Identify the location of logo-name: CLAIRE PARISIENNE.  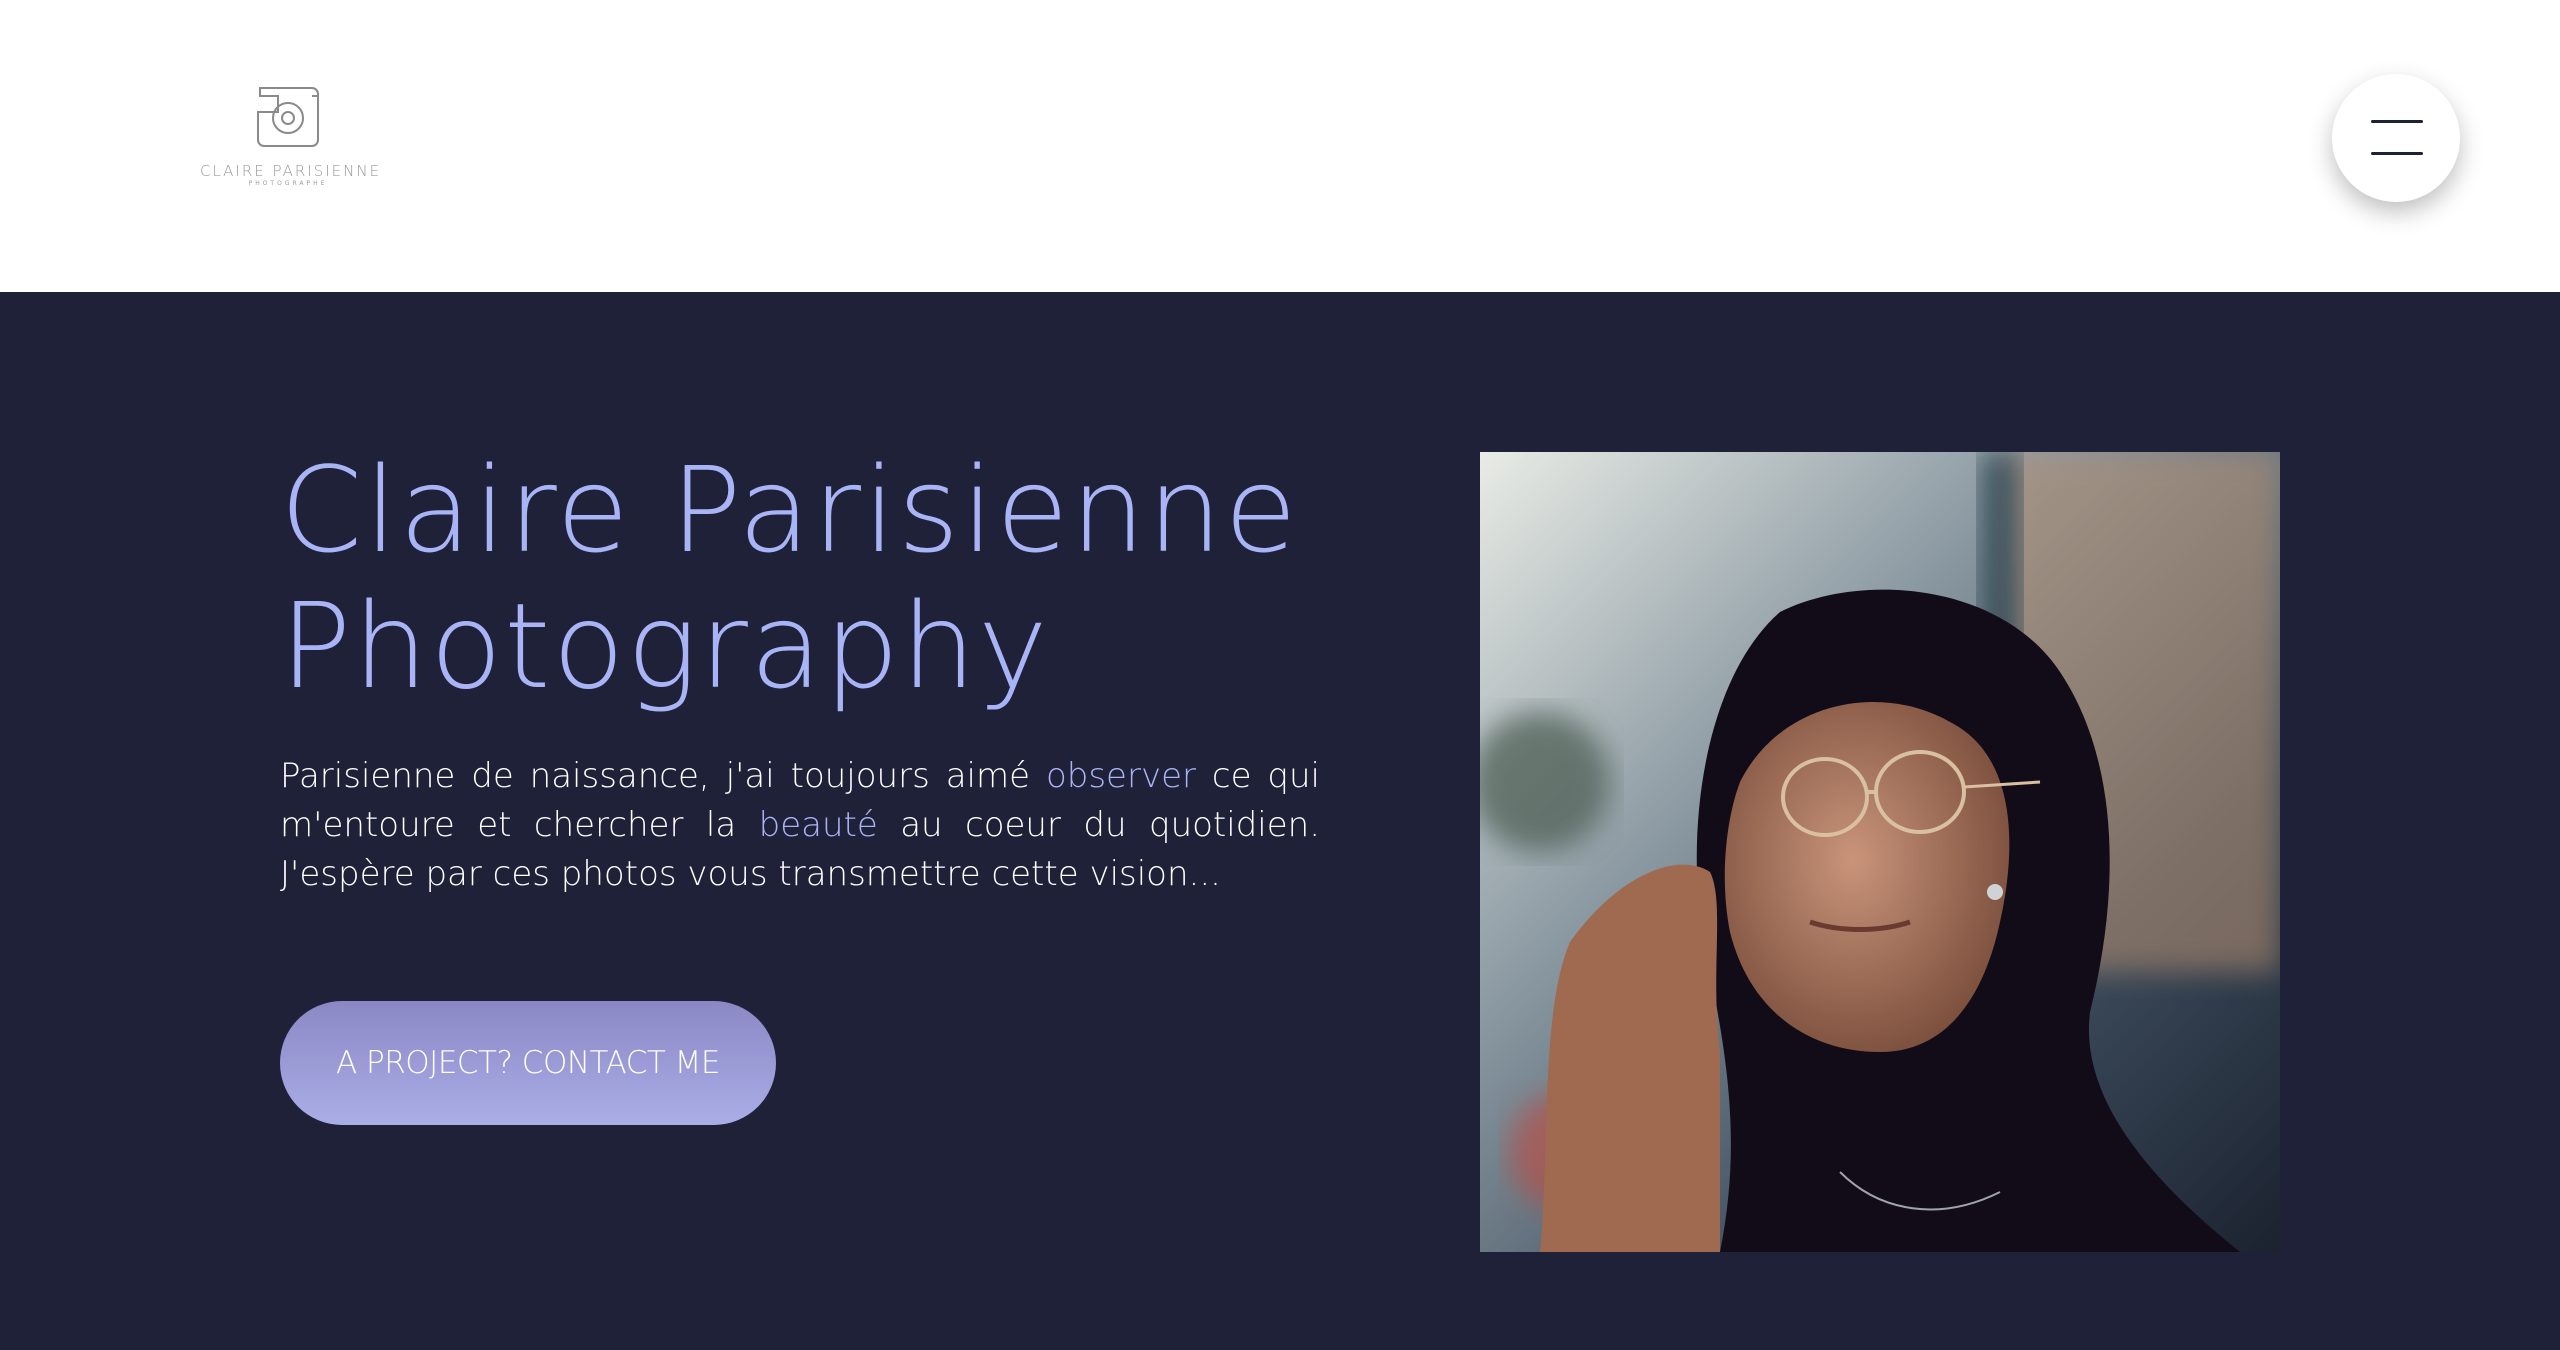
(291, 171).